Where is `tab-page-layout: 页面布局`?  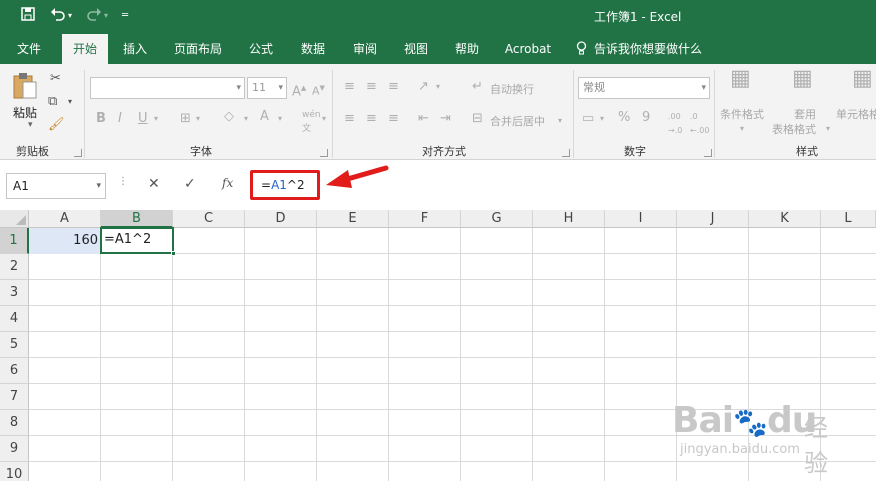
tab-page-layout: 页面布局 is located at coordinates (198, 49).